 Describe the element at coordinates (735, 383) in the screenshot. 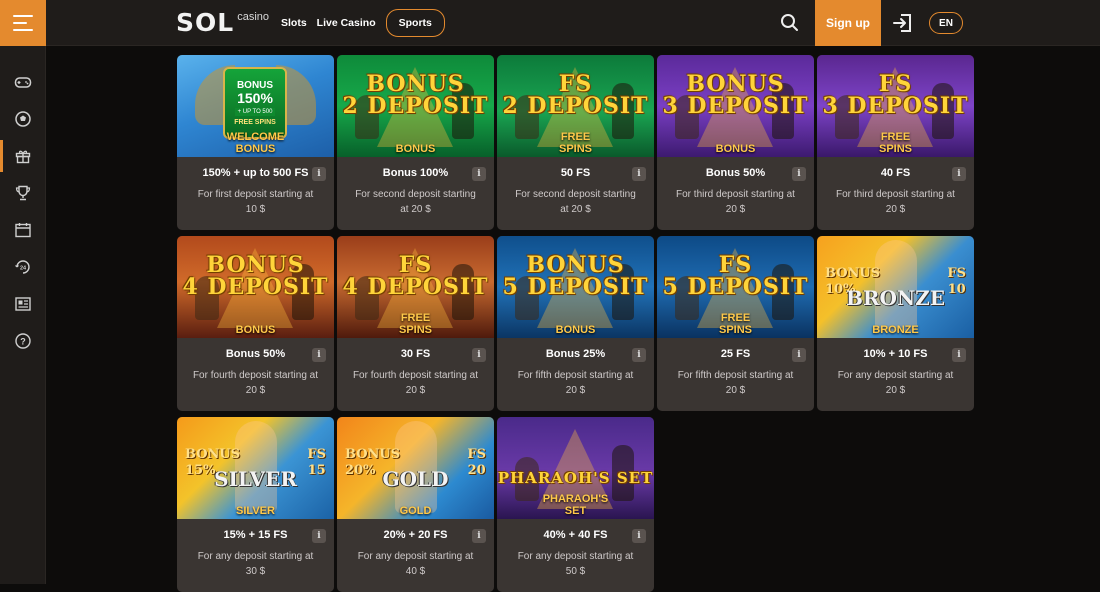

I see `promo-description: For fifth deposit starting at 20 $` at that location.